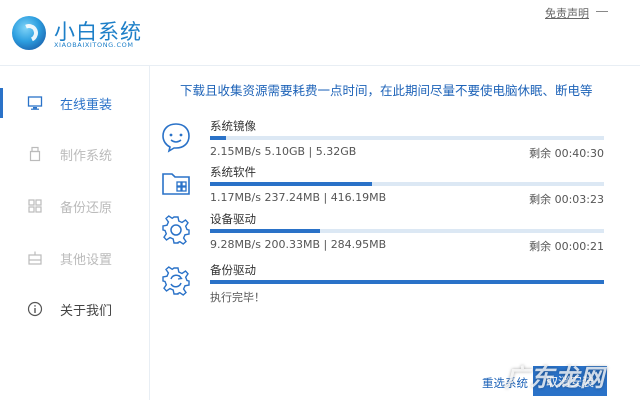 The image size is (640, 400). What do you see at coordinates (602, 12) in the screenshot?
I see `minimize-button` at bounding box center [602, 12].